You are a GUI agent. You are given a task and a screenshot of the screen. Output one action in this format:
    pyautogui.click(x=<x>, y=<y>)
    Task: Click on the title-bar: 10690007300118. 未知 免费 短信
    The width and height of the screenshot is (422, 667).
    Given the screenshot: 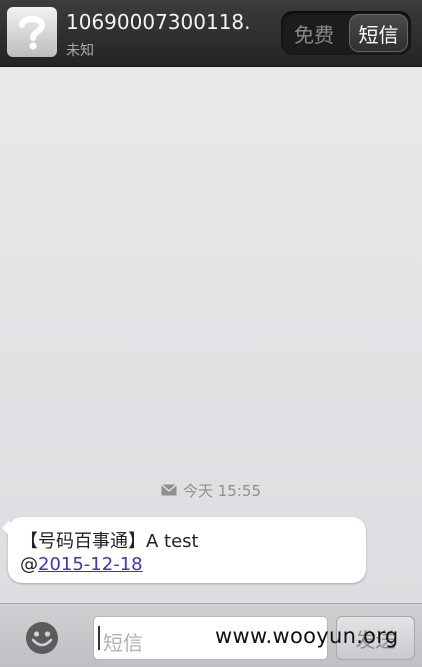 What is the action you would take?
    pyautogui.click(x=211, y=33)
    